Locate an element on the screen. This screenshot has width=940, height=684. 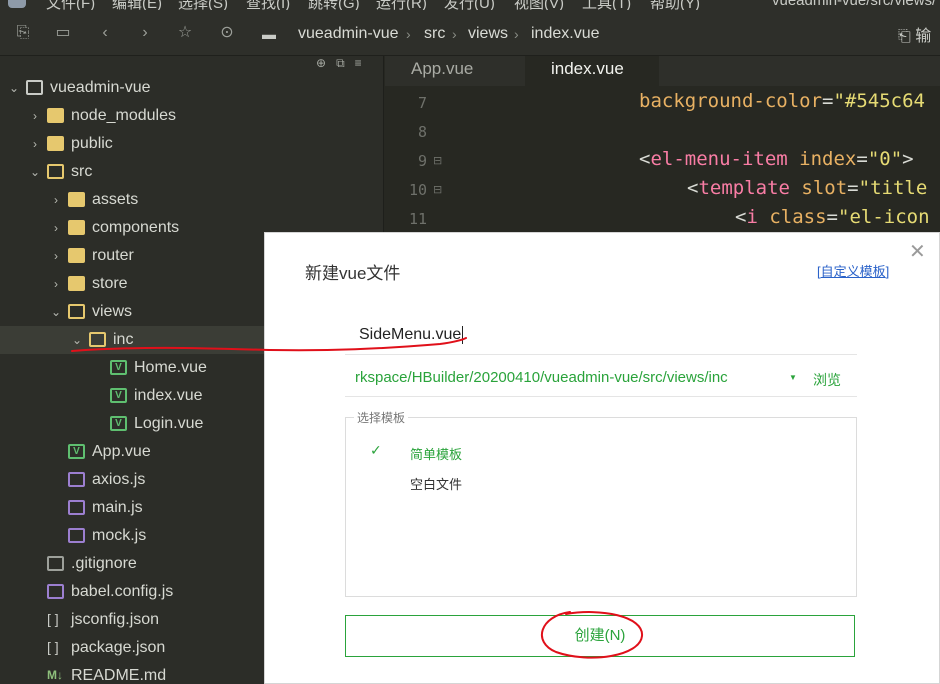
menu-edit: 编辑(E) is located at coordinates (137, 5).